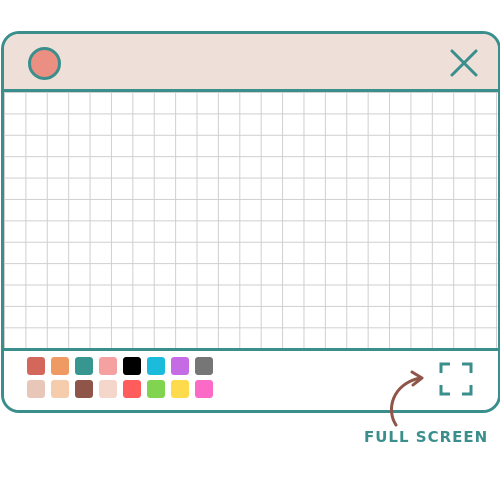 This screenshot has height=500, width=500. What do you see at coordinates (44, 63) in the screenshot?
I see `window-dot-icon` at bounding box center [44, 63].